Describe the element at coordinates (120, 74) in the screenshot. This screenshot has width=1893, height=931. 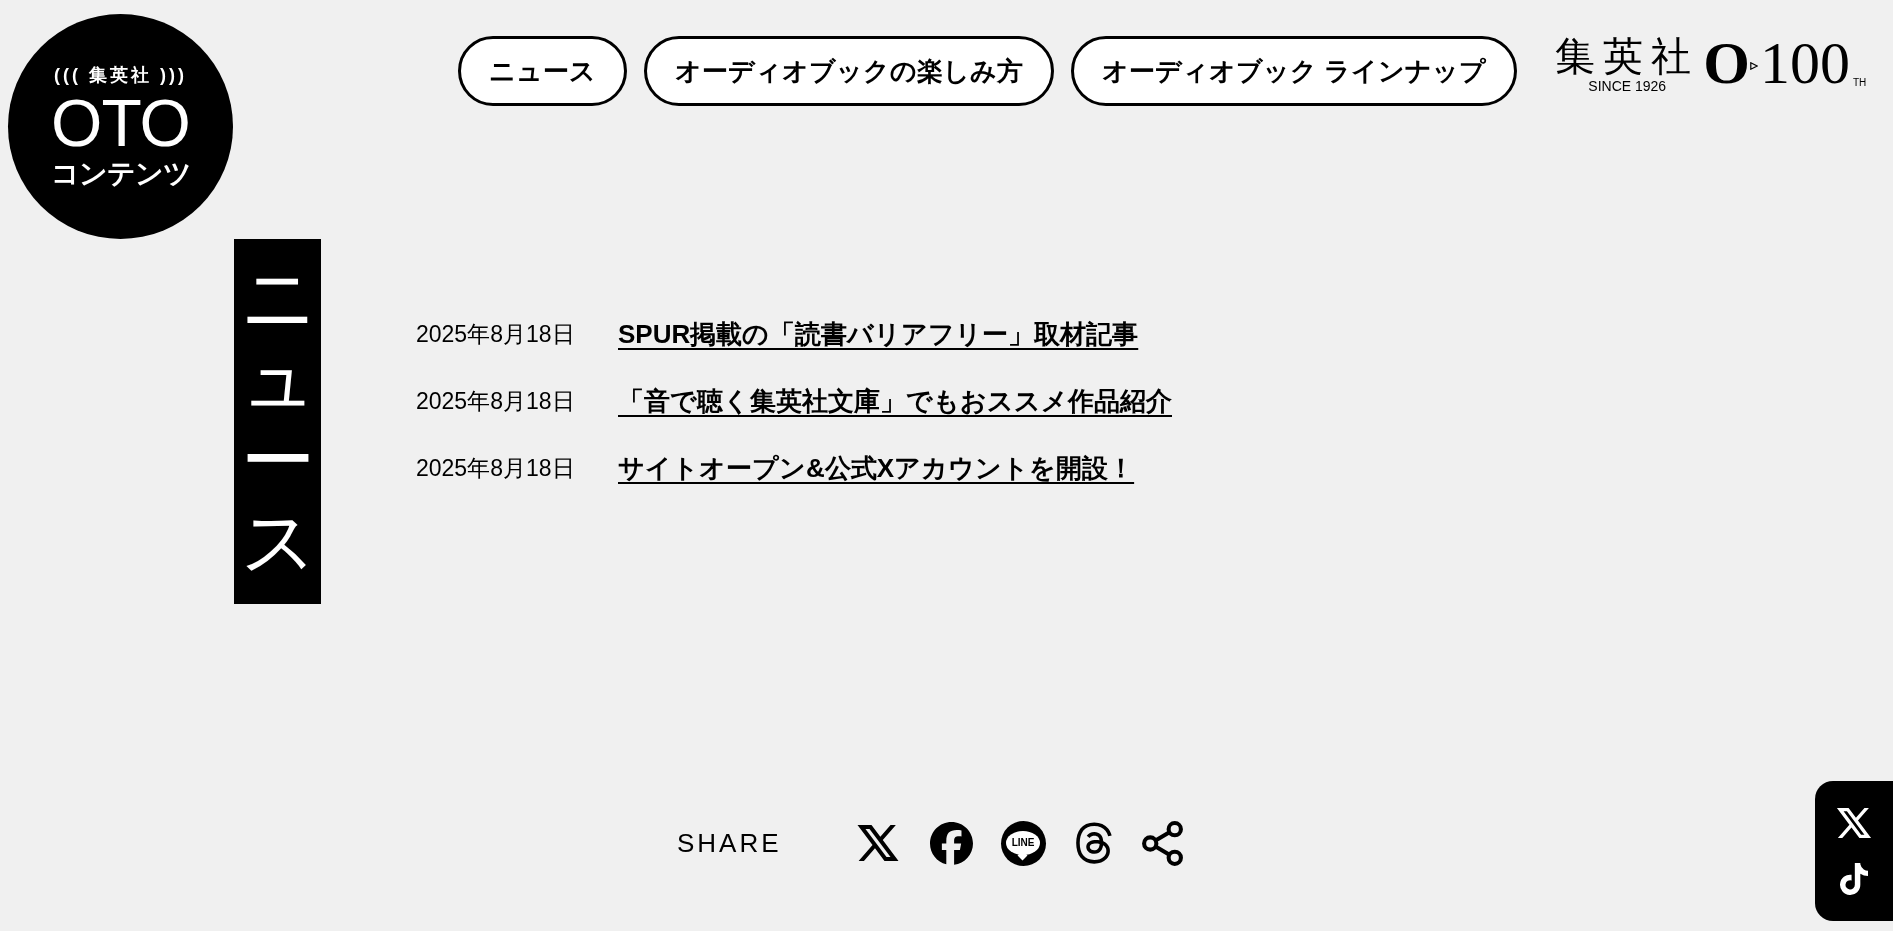
I see `logo-publisher: ((( 集英社 )))` at that location.